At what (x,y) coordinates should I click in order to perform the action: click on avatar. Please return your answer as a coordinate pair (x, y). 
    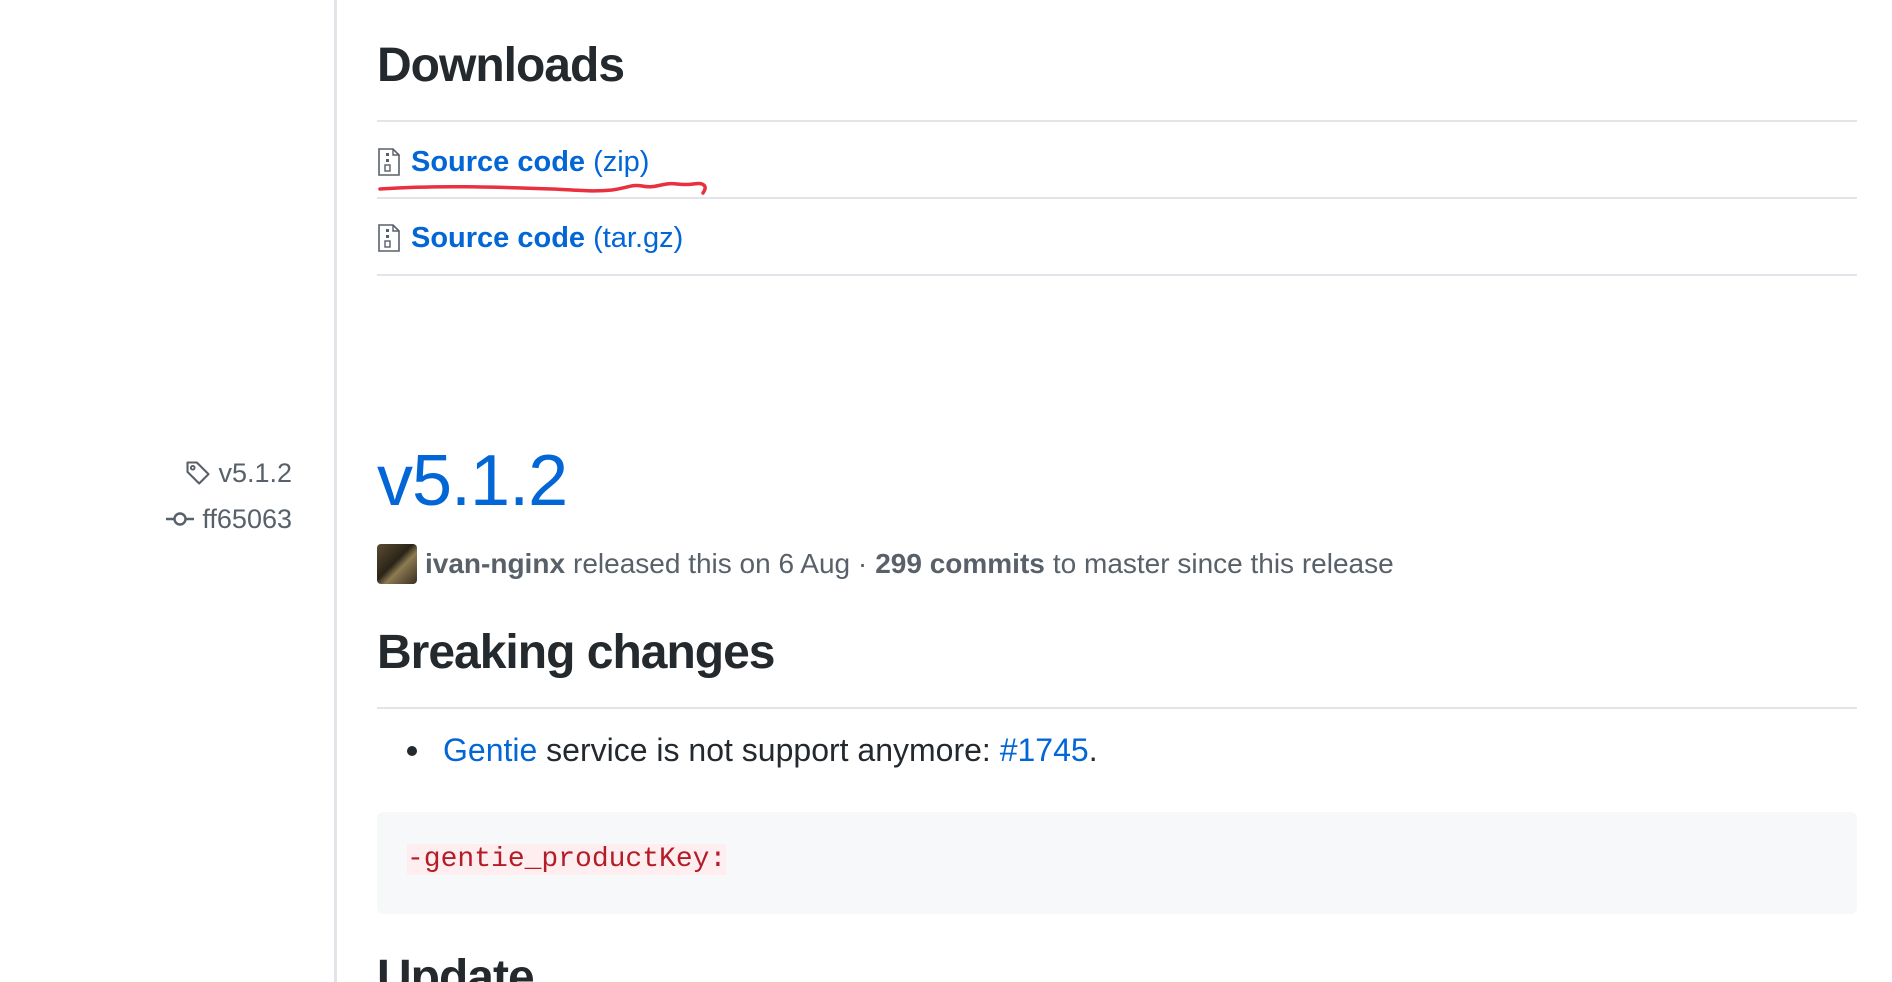
    Looking at the image, I should click on (397, 564).